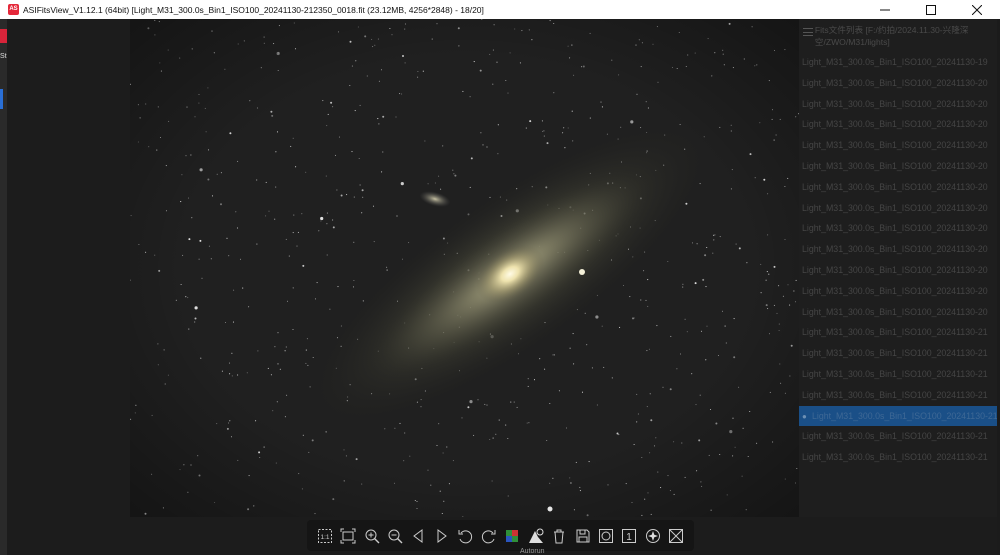  I want to click on fit-window-button, so click(348, 536).